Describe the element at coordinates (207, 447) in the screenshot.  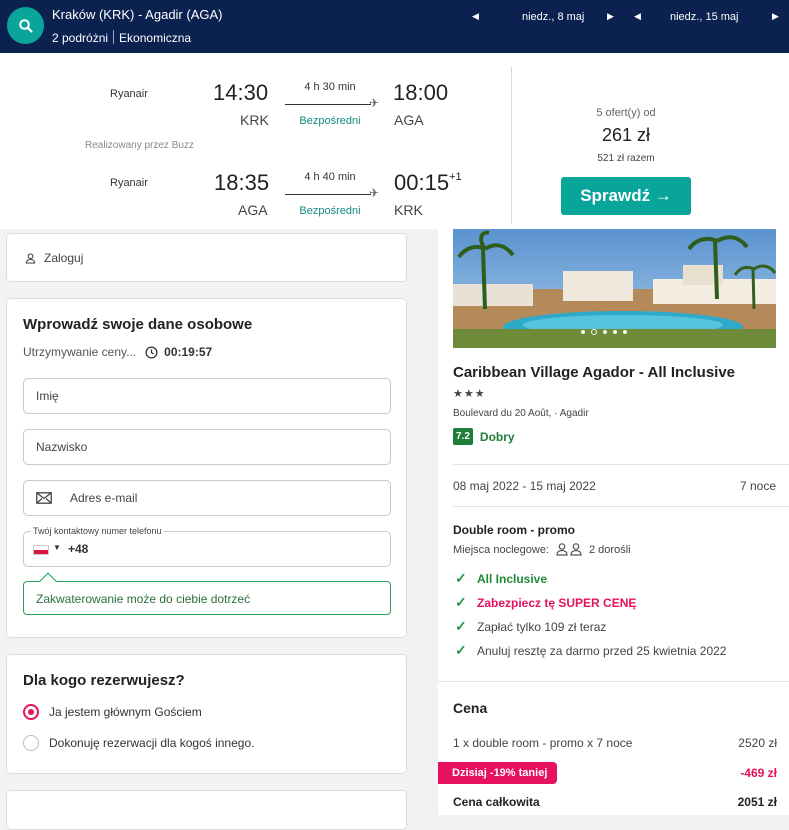
I see `last-name-field: Nazwisko` at that location.